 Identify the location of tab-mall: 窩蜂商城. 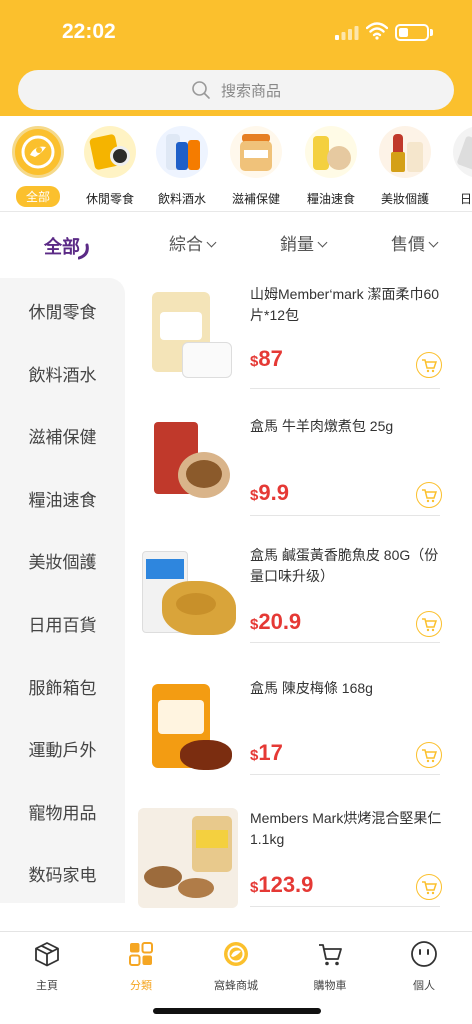
(236, 966).